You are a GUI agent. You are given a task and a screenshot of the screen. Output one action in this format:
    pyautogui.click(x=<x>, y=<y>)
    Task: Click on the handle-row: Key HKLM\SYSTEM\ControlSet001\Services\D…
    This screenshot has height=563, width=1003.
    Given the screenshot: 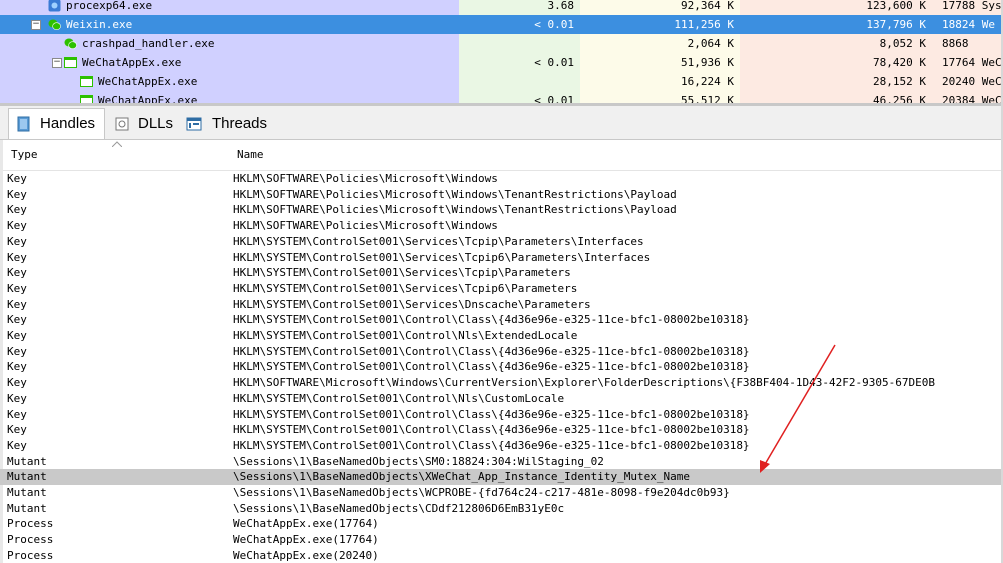 What is the action you would take?
    pyautogui.click(x=501, y=305)
    